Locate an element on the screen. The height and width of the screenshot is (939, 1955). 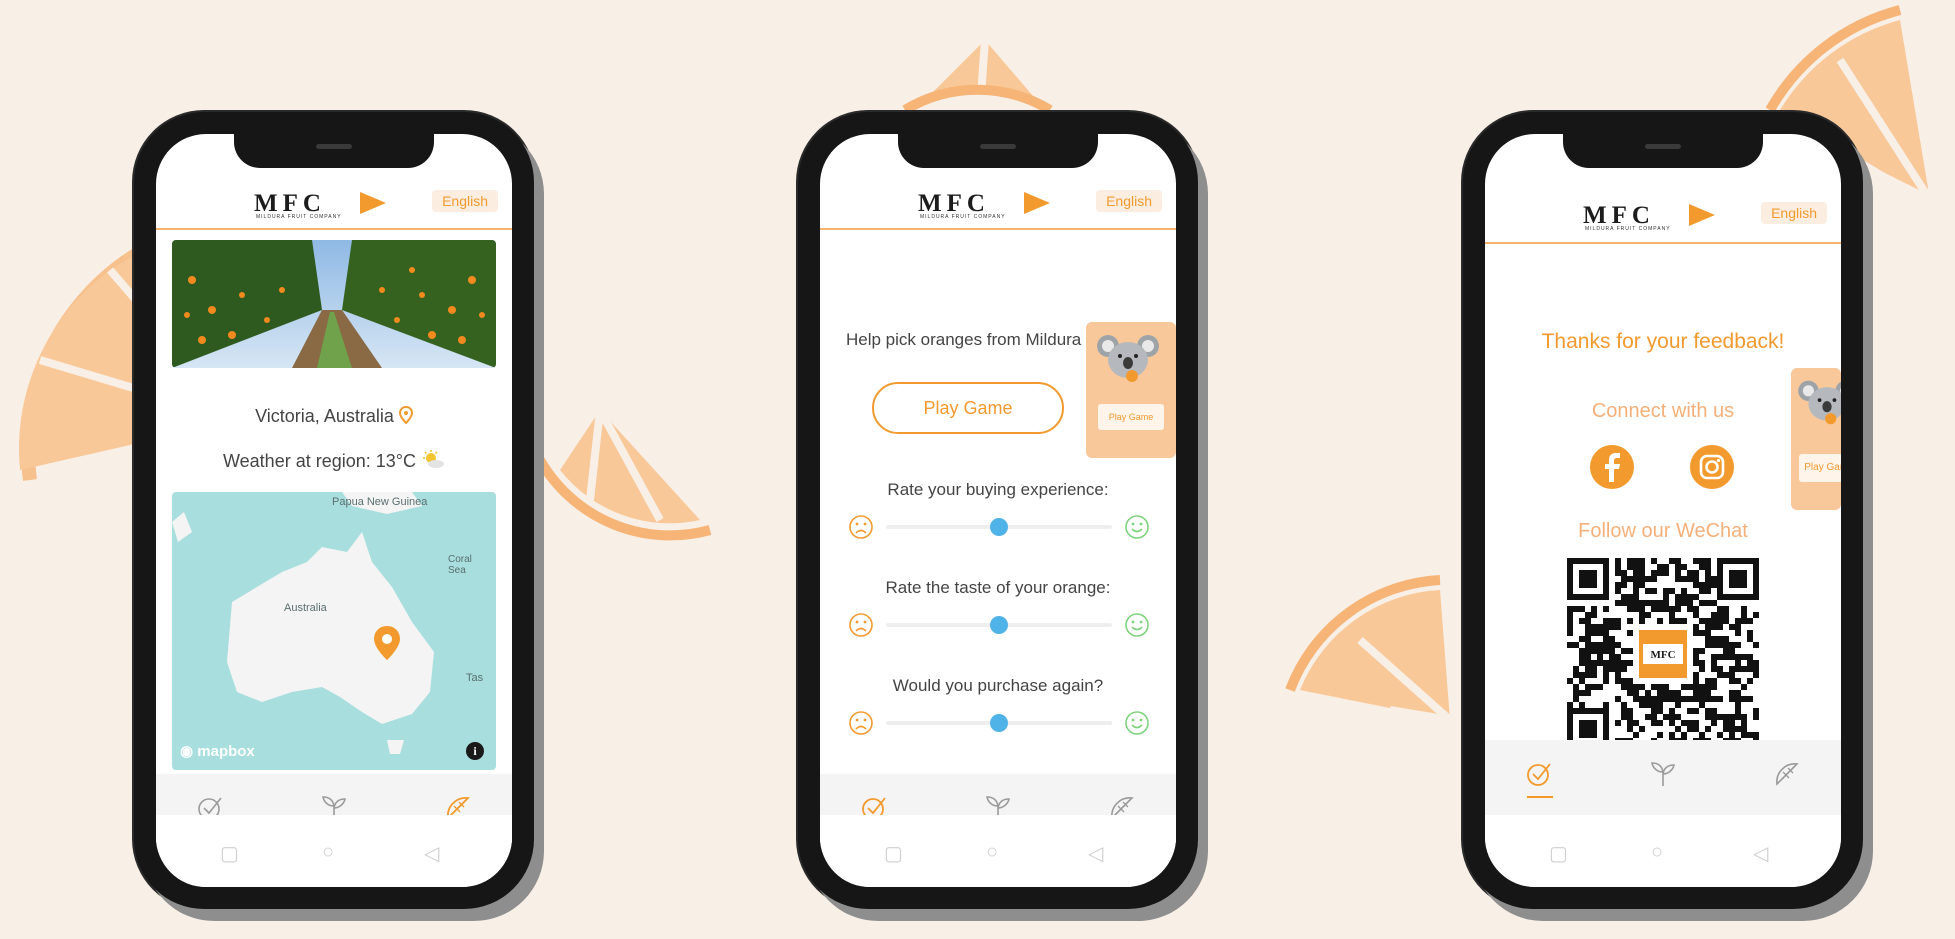
tab-grow is located at coordinates (1663, 780).